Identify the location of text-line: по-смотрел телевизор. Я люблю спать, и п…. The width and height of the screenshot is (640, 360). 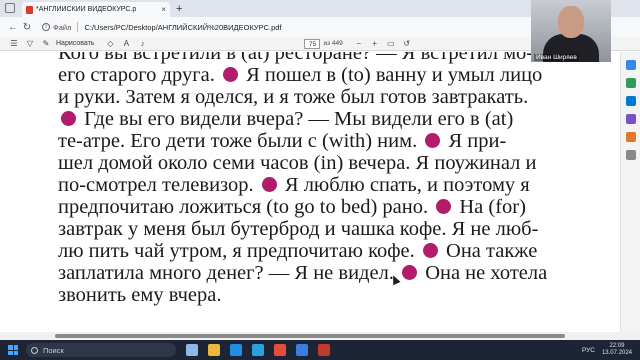
(294, 185).